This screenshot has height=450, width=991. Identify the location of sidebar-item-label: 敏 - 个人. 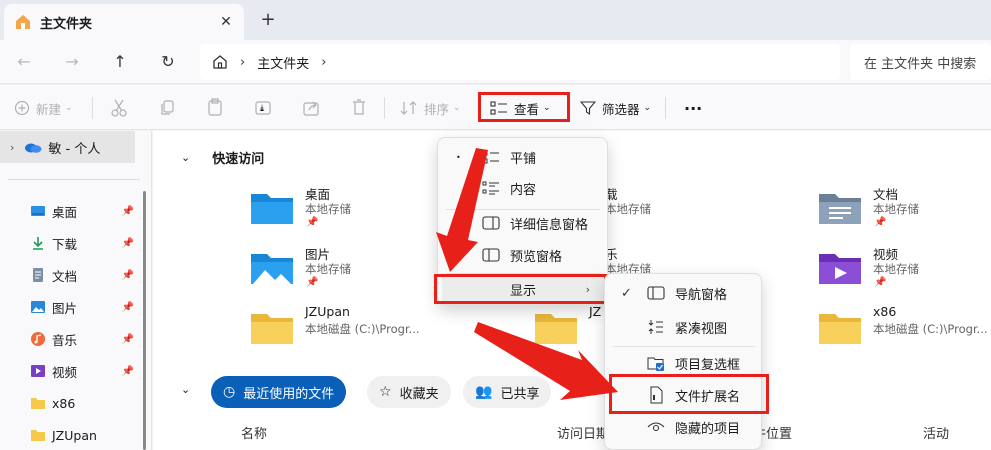
(74, 149).